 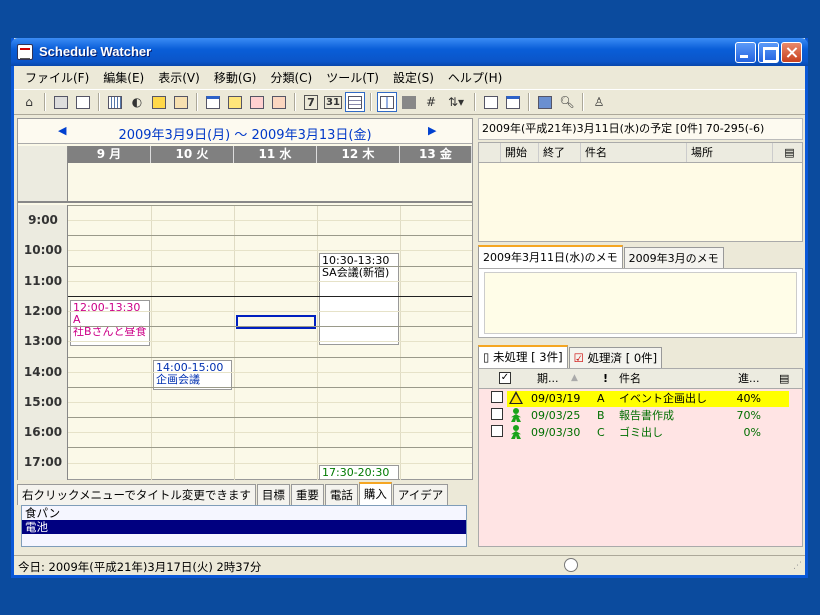 I want to click on time-label: 13:00, so click(x=43, y=341).